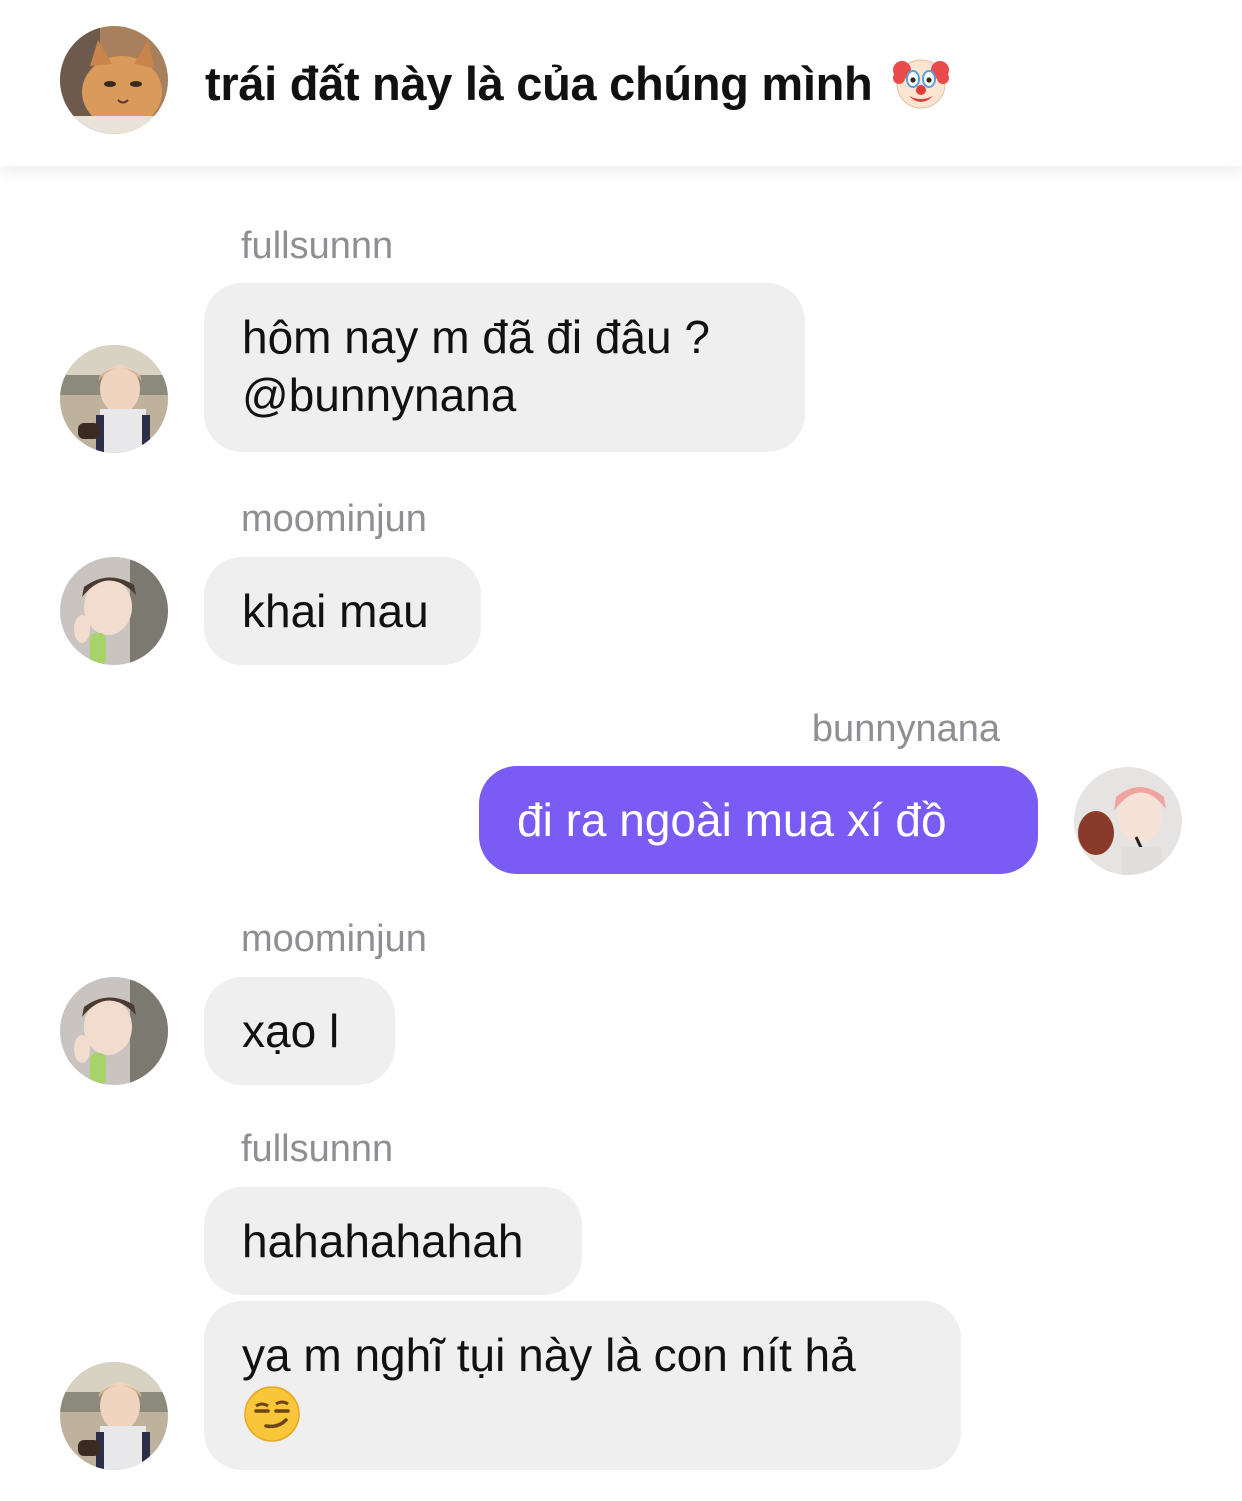  Describe the element at coordinates (732, 820) in the screenshot. I see `message-text: đi ra ngoài mua xí đồ` at that location.